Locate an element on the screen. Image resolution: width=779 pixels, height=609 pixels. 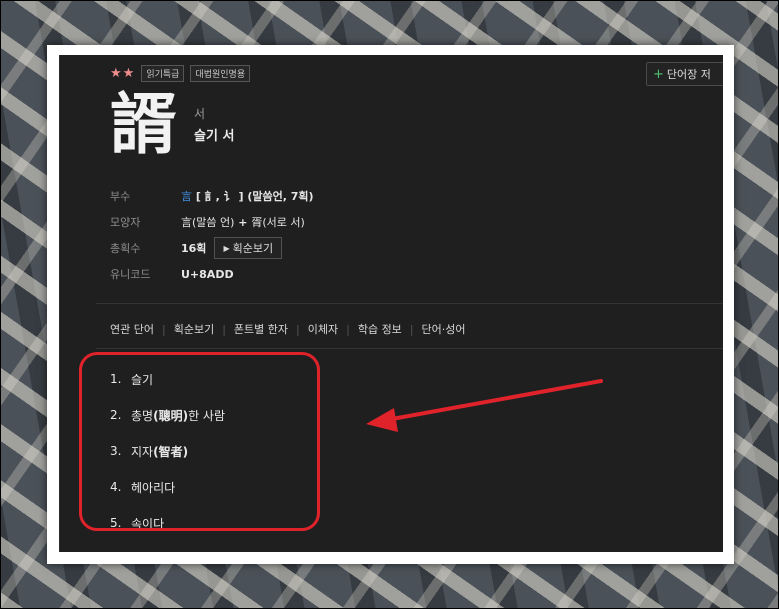
arrow-head-icon is located at coordinates (382, 420).